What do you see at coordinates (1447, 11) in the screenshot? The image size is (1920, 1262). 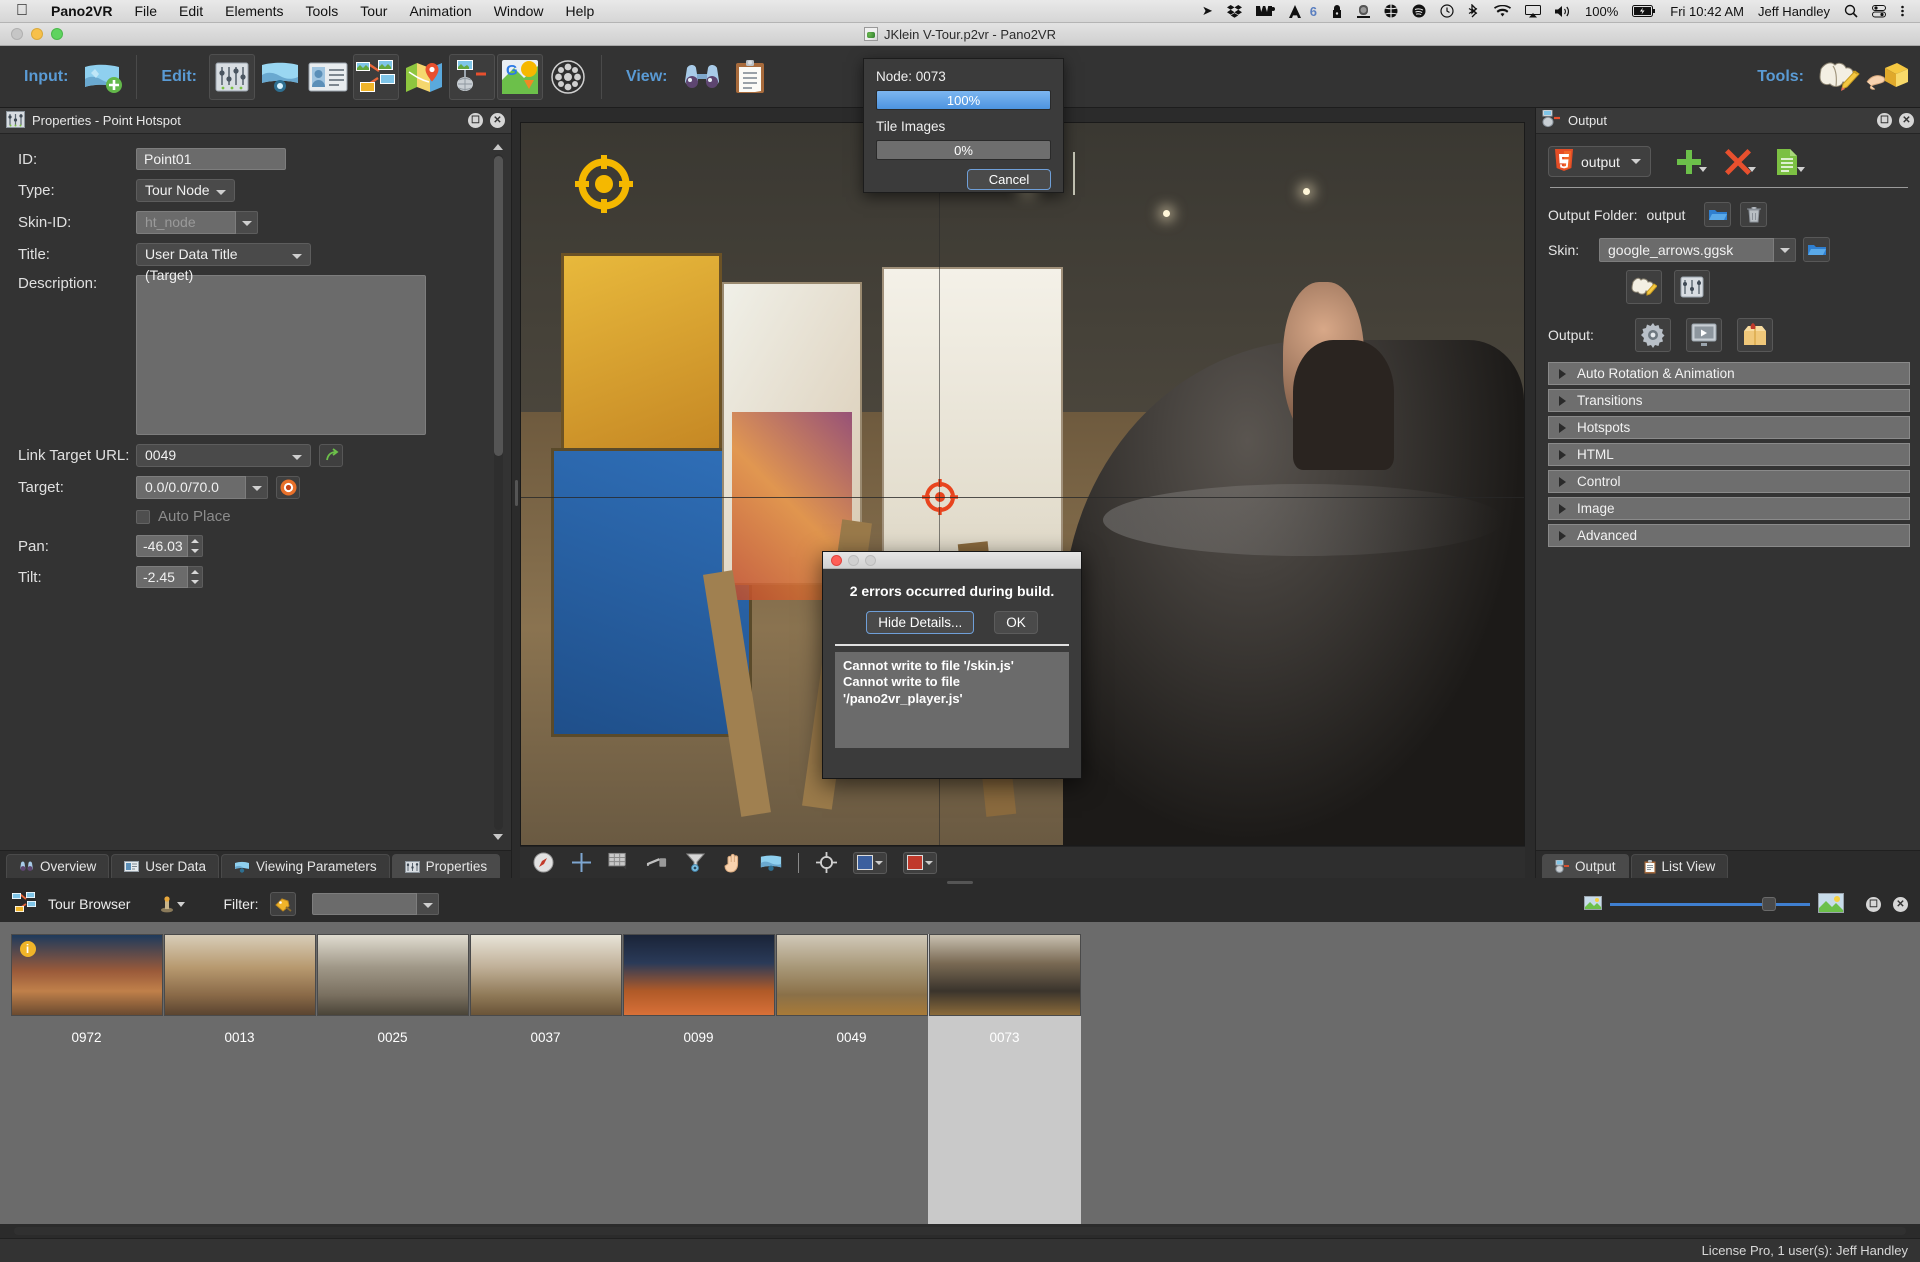 I see `time-machine-icon` at bounding box center [1447, 11].